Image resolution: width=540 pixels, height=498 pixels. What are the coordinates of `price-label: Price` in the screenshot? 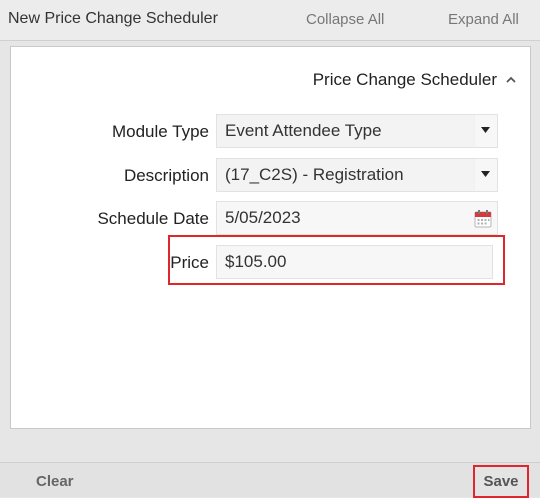 It's located at (189, 262).